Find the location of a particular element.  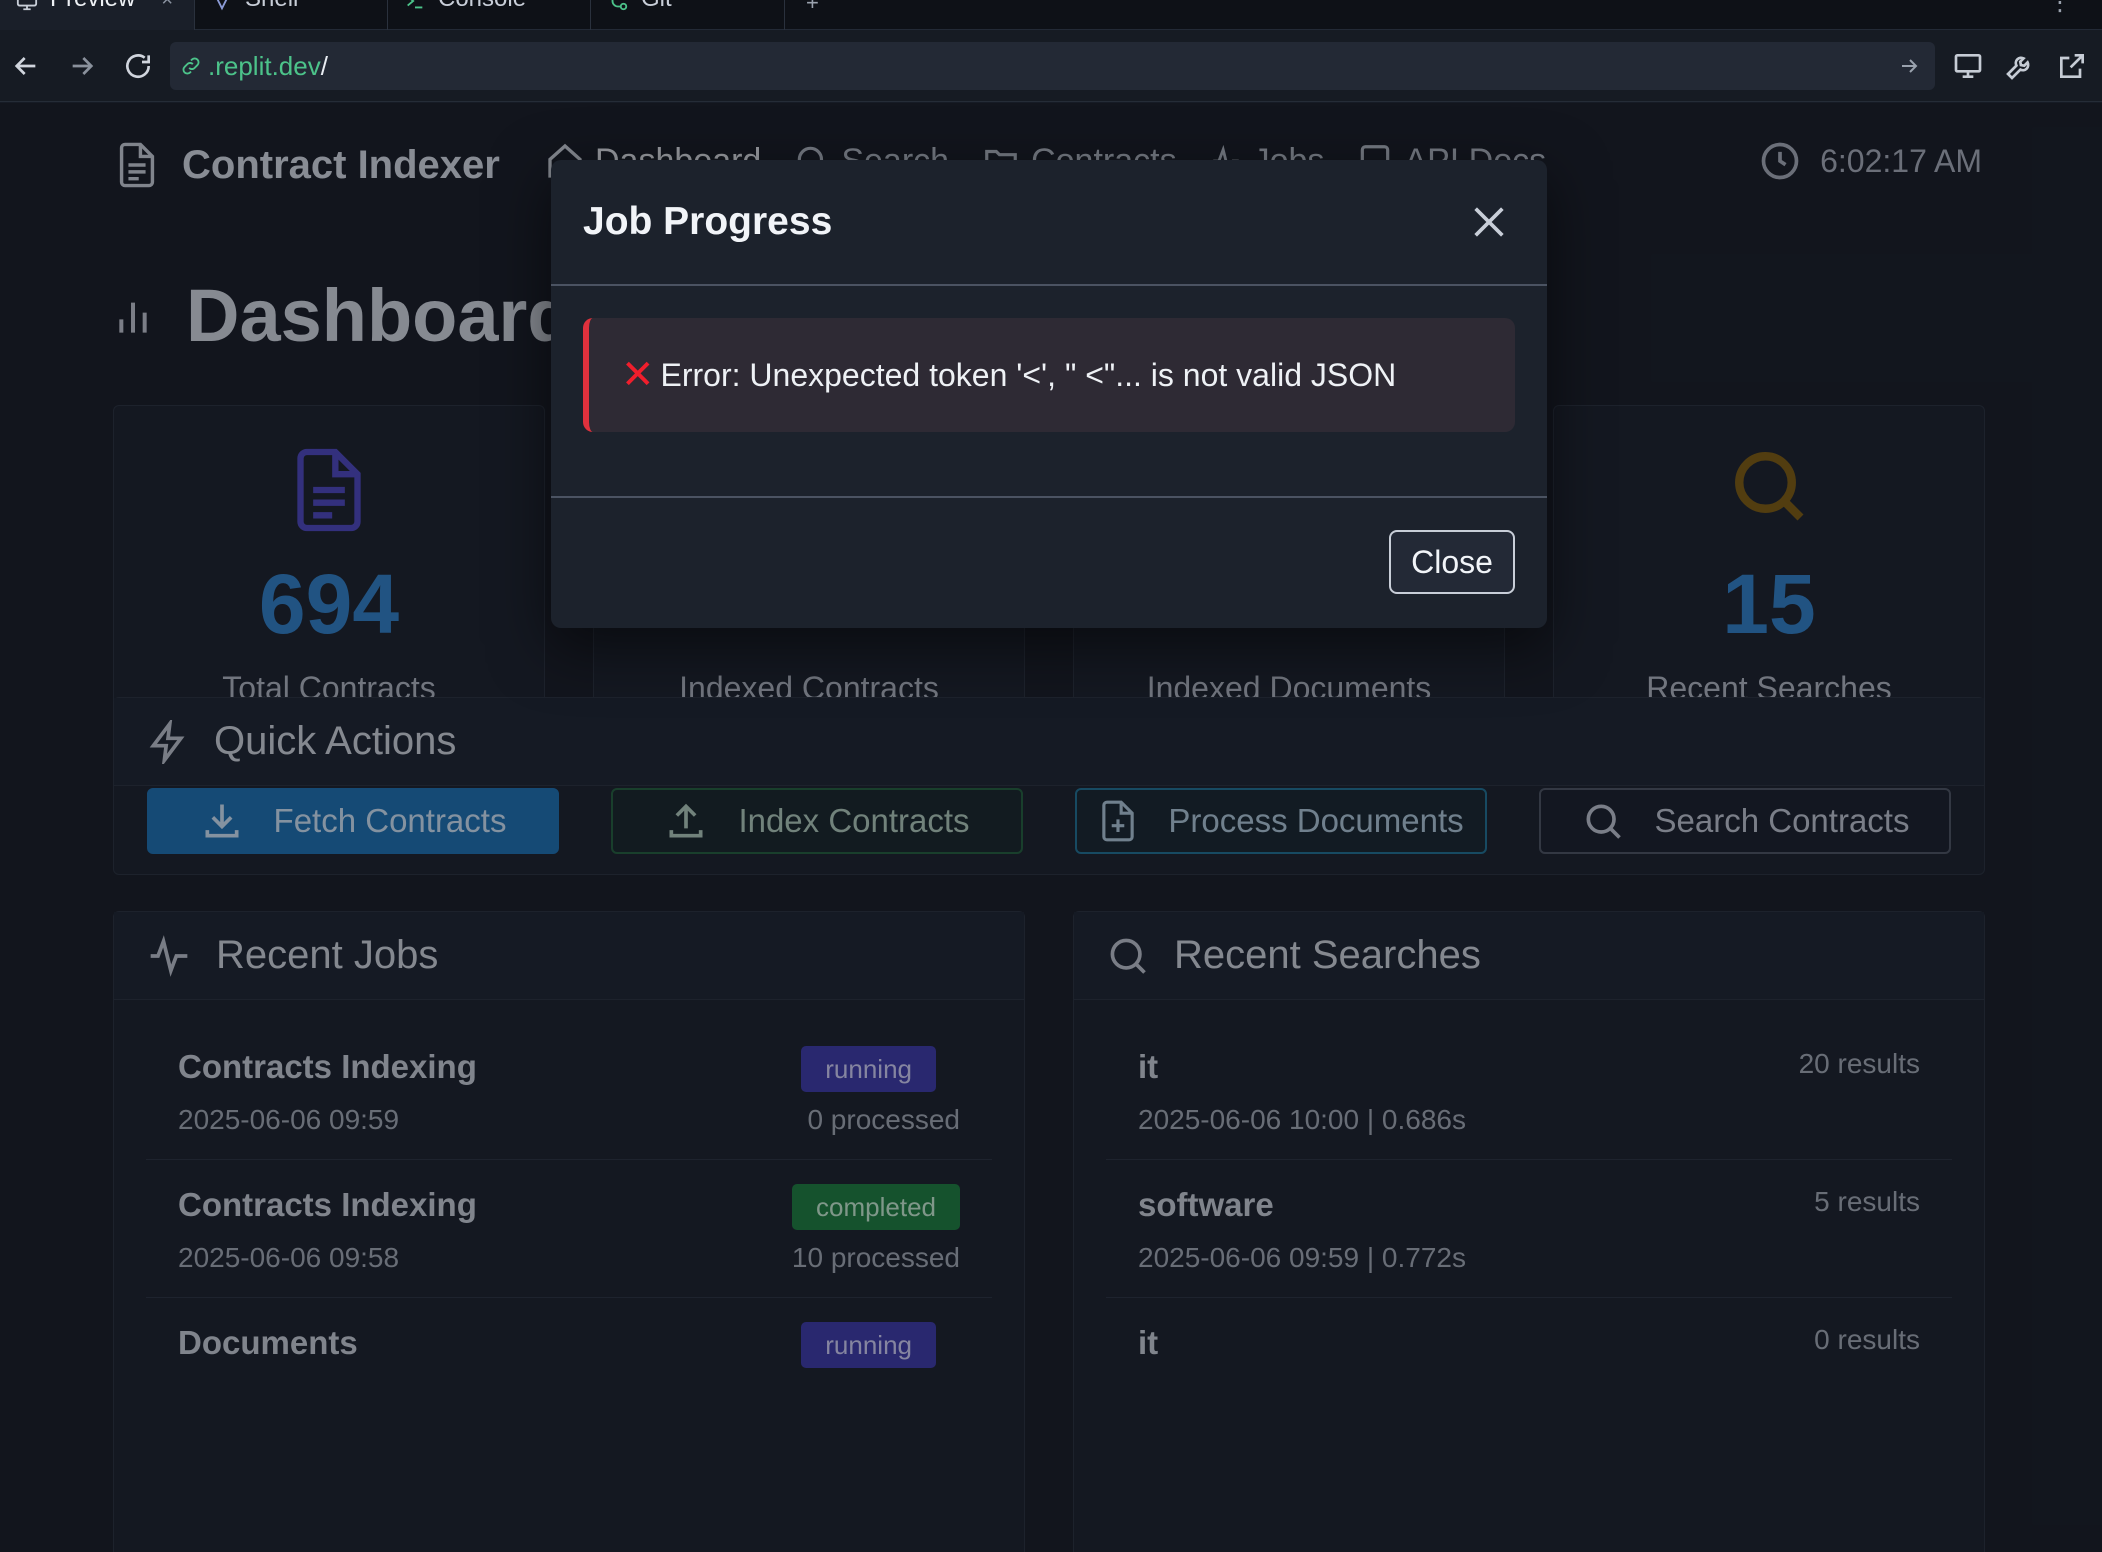

modal-footer: Close is located at coordinates (1049, 562).